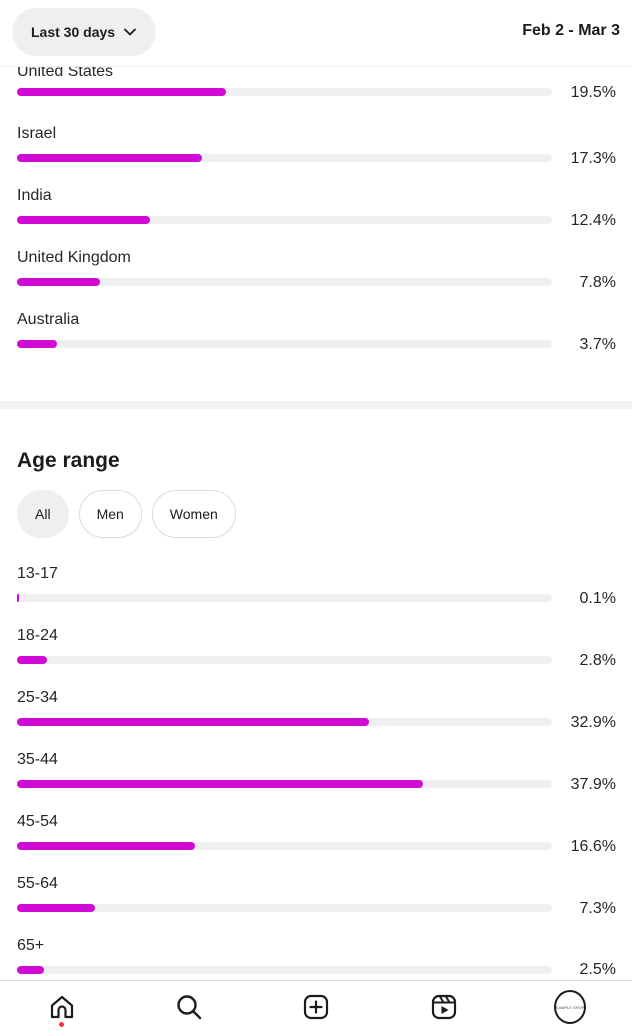  Describe the element at coordinates (48, 319) in the screenshot. I see `country-label: Australia` at that location.